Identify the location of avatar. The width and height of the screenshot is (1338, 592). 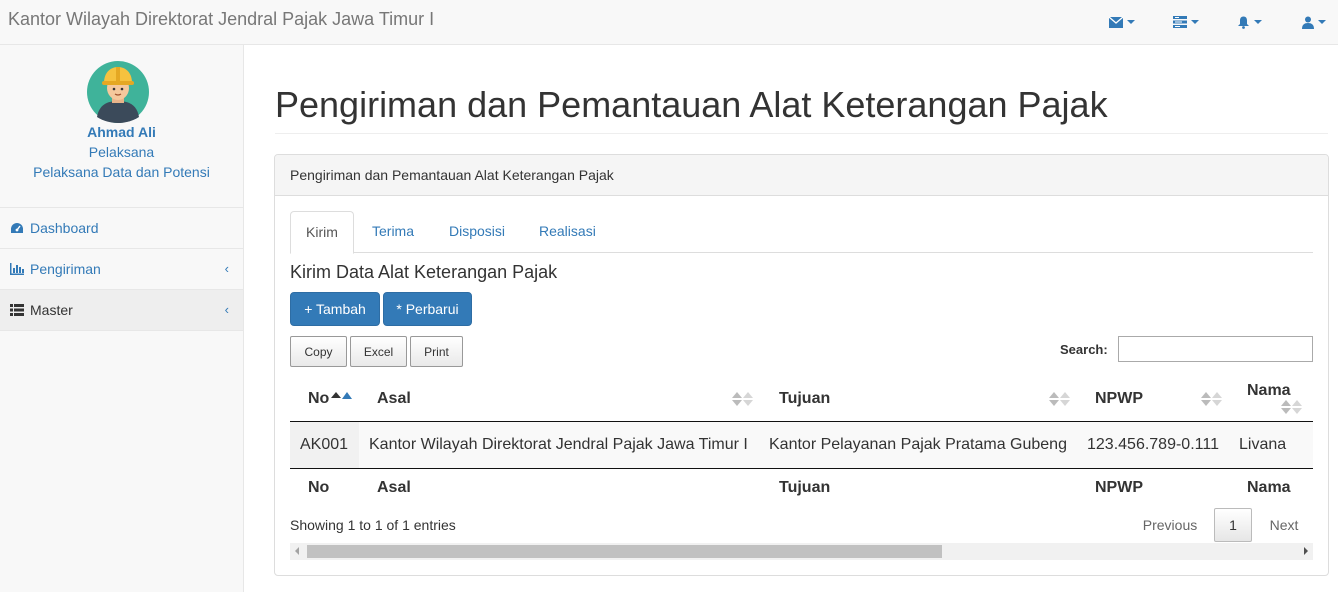
(118, 92).